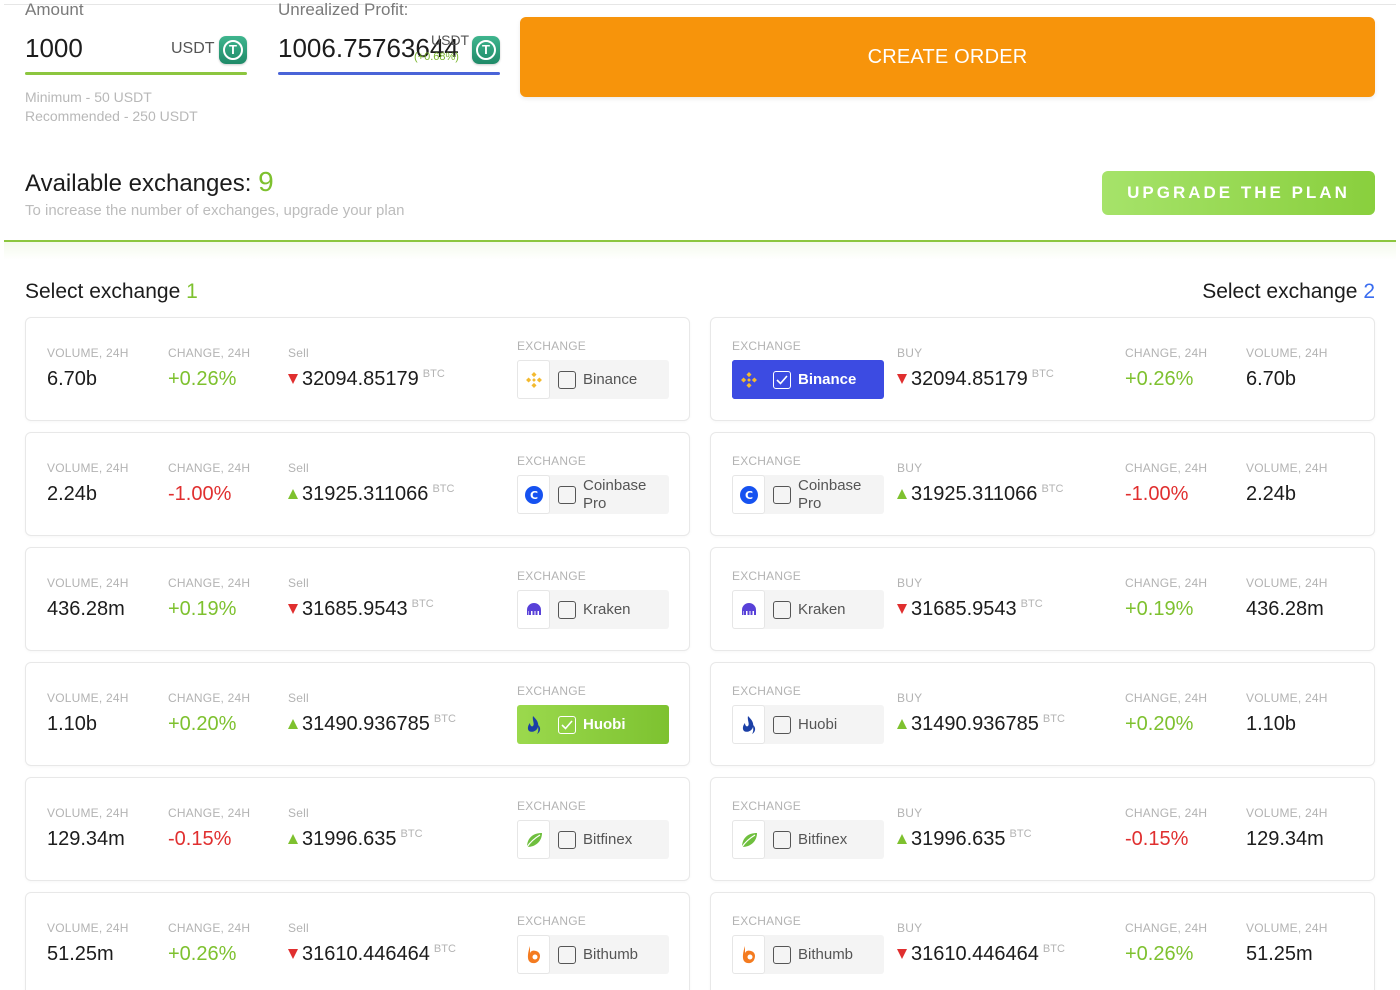 Image resolution: width=1400 pixels, height=990 pixels. What do you see at coordinates (970, 609) in the screenshot?
I see `buy-price: 31685.9543 BTC` at bounding box center [970, 609].